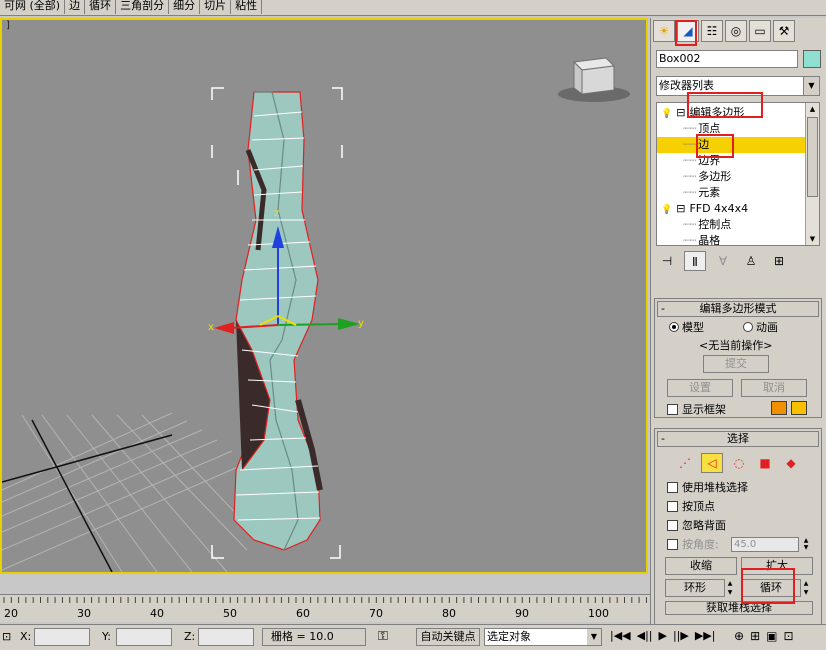 The width and height of the screenshot is (826, 650). I want to click on stack-item-label: 多边形, so click(715, 176).